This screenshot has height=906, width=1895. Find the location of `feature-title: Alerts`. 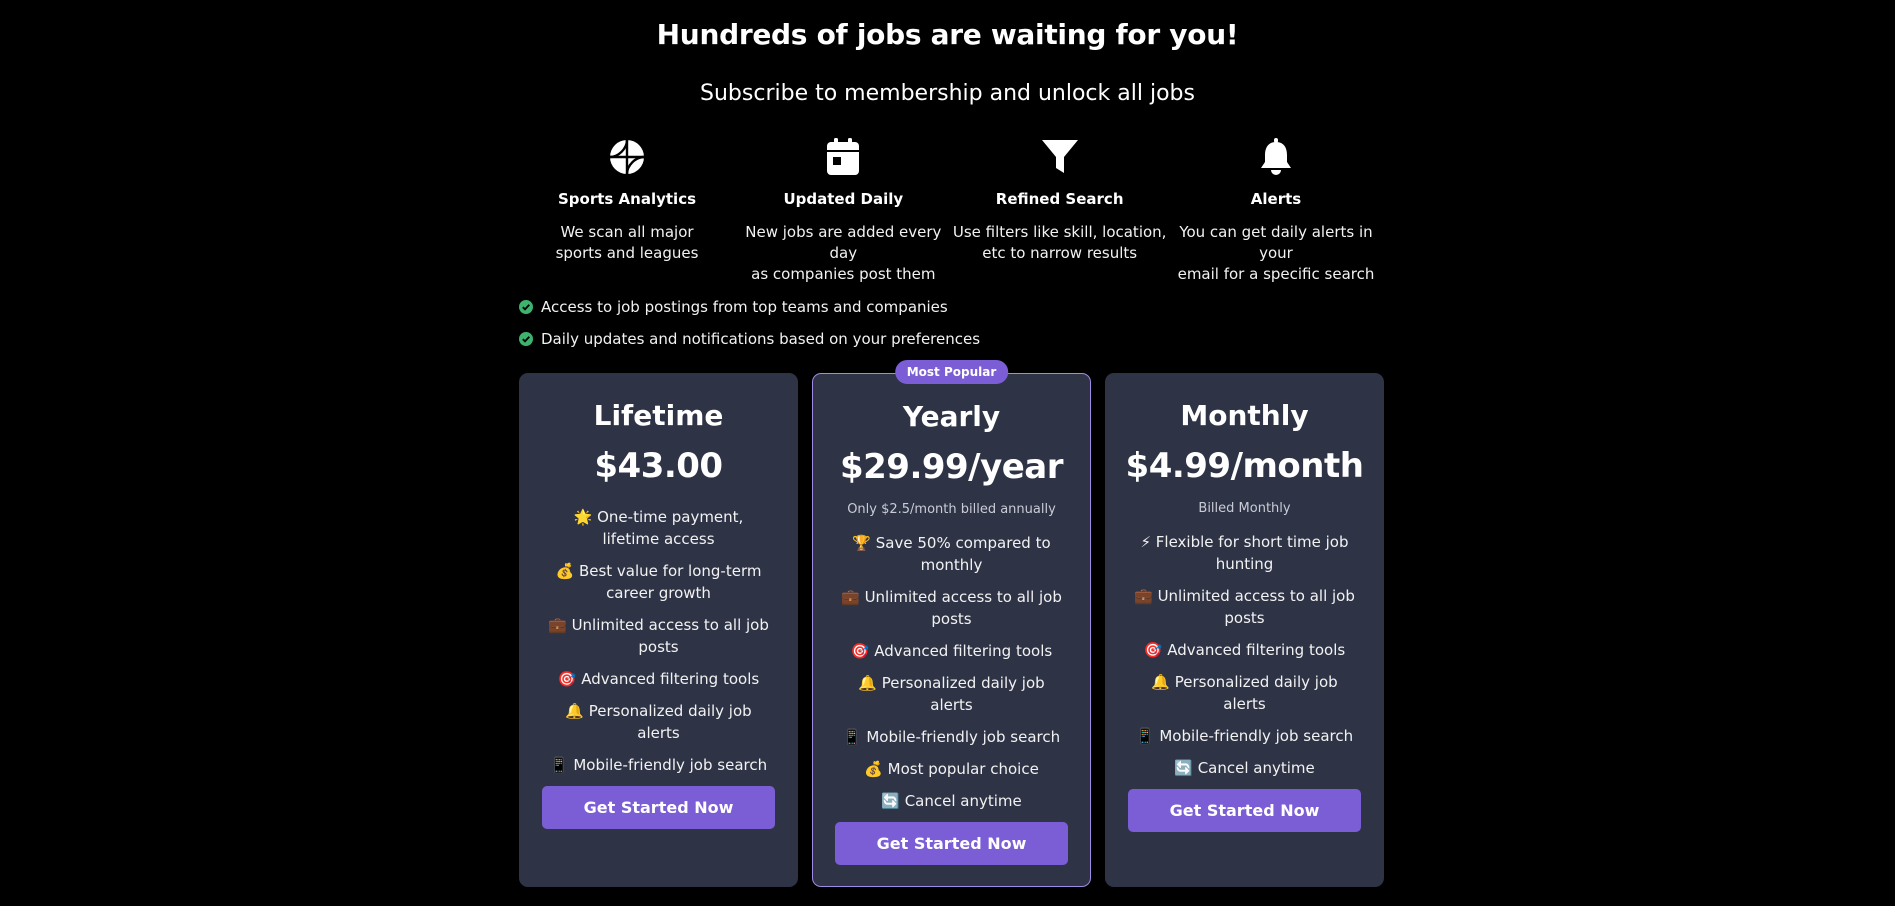

feature-title: Alerts is located at coordinates (1276, 199).